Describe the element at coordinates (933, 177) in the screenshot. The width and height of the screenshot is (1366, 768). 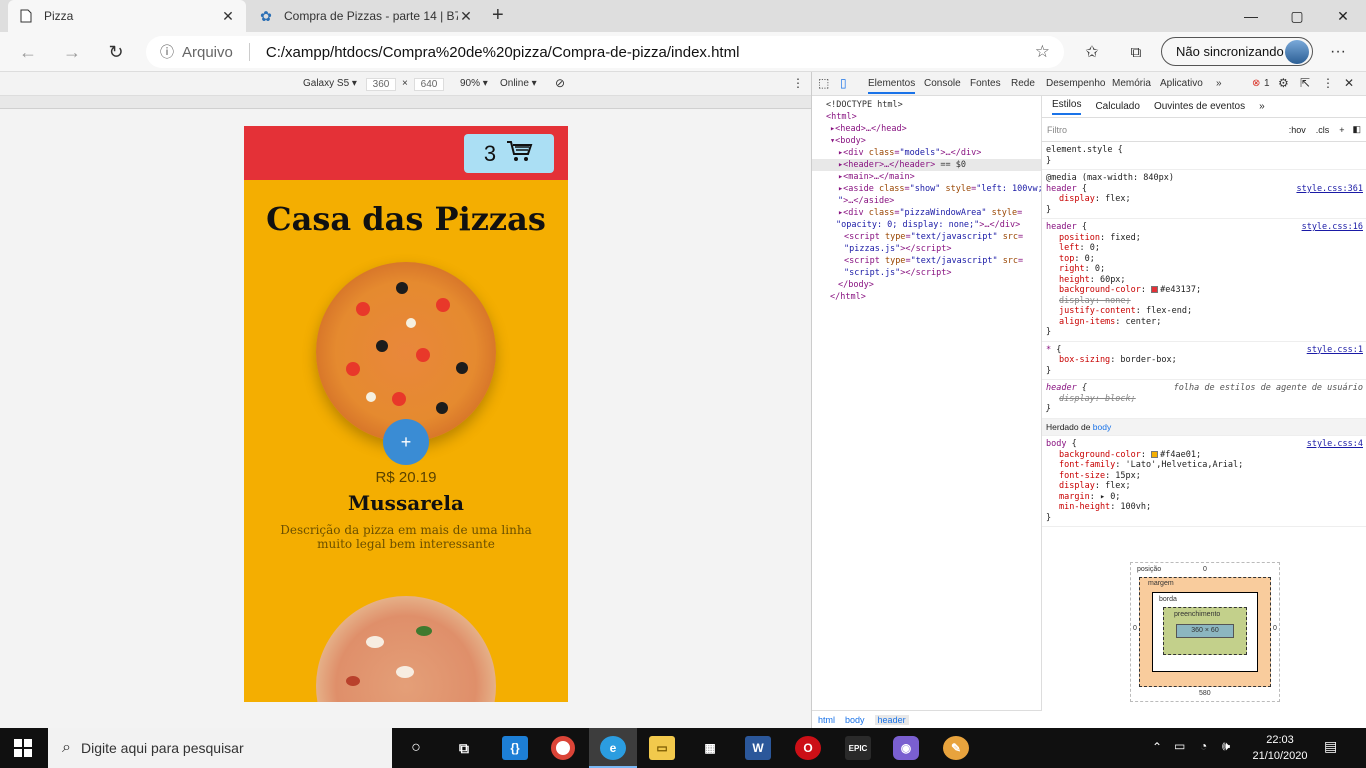
I see `dom-node: ▸<main>…</main>` at that location.